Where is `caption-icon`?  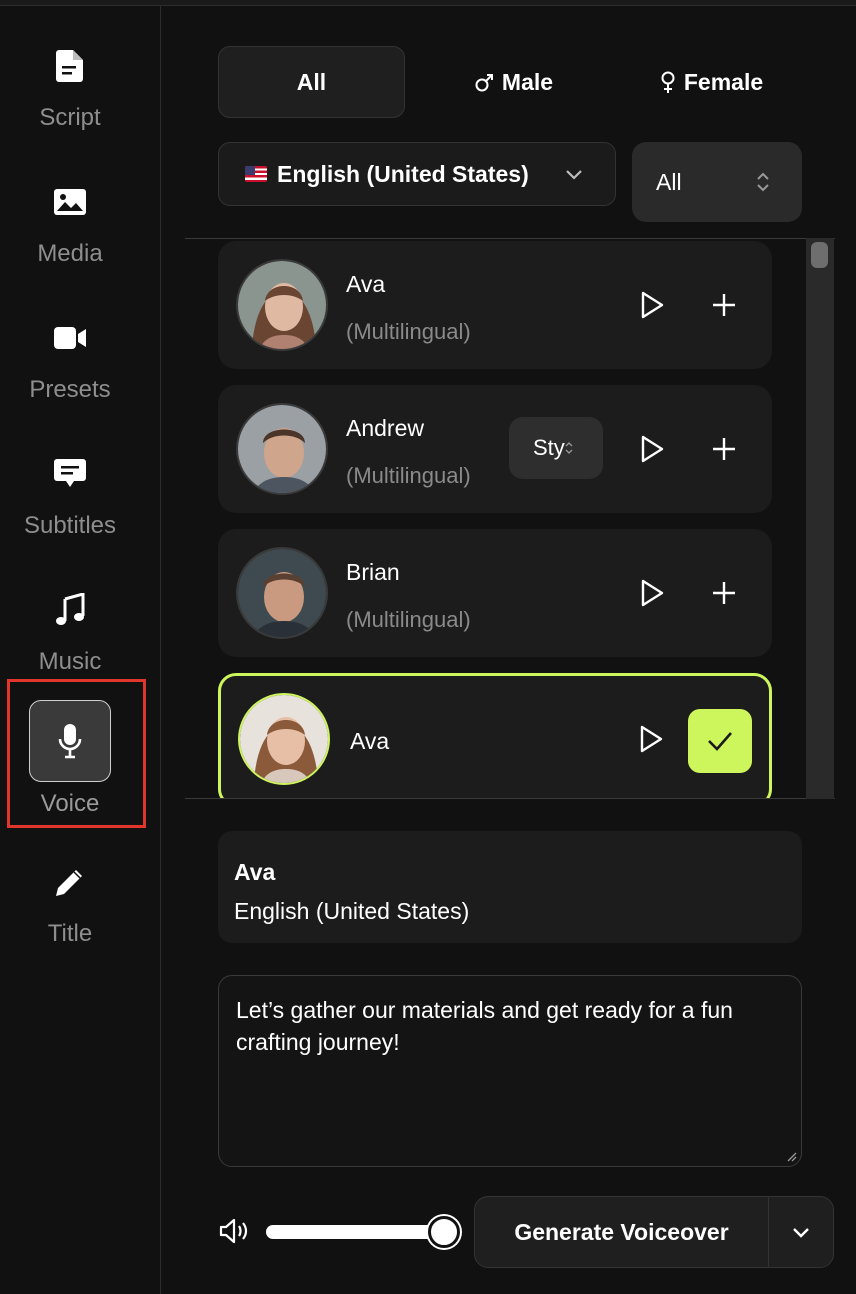 caption-icon is located at coordinates (70, 474).